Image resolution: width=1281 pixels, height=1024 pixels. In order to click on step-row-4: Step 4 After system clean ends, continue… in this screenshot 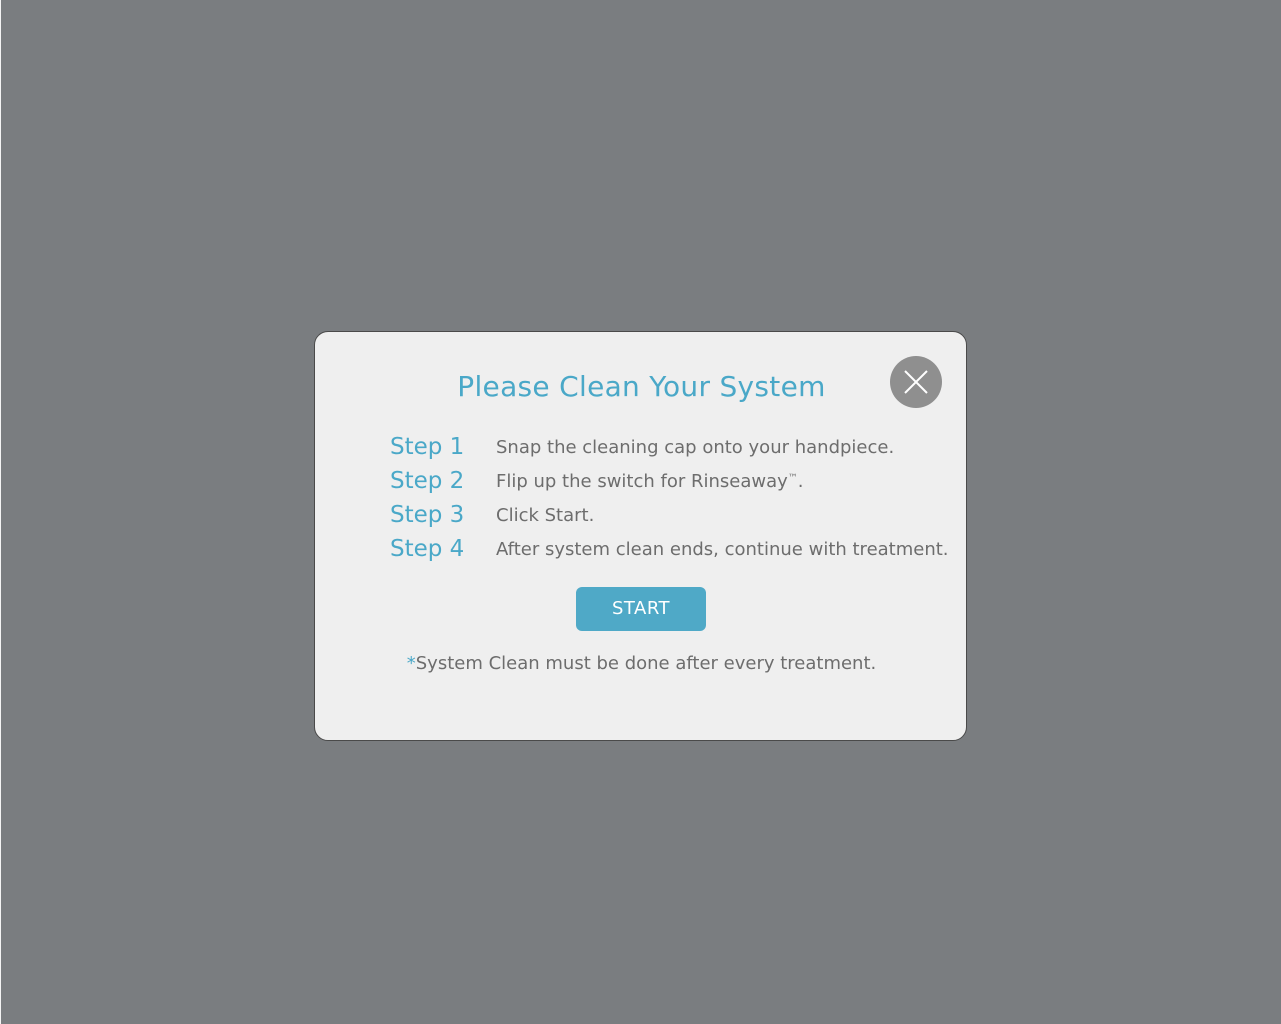, I will do `click(669, 549)`.